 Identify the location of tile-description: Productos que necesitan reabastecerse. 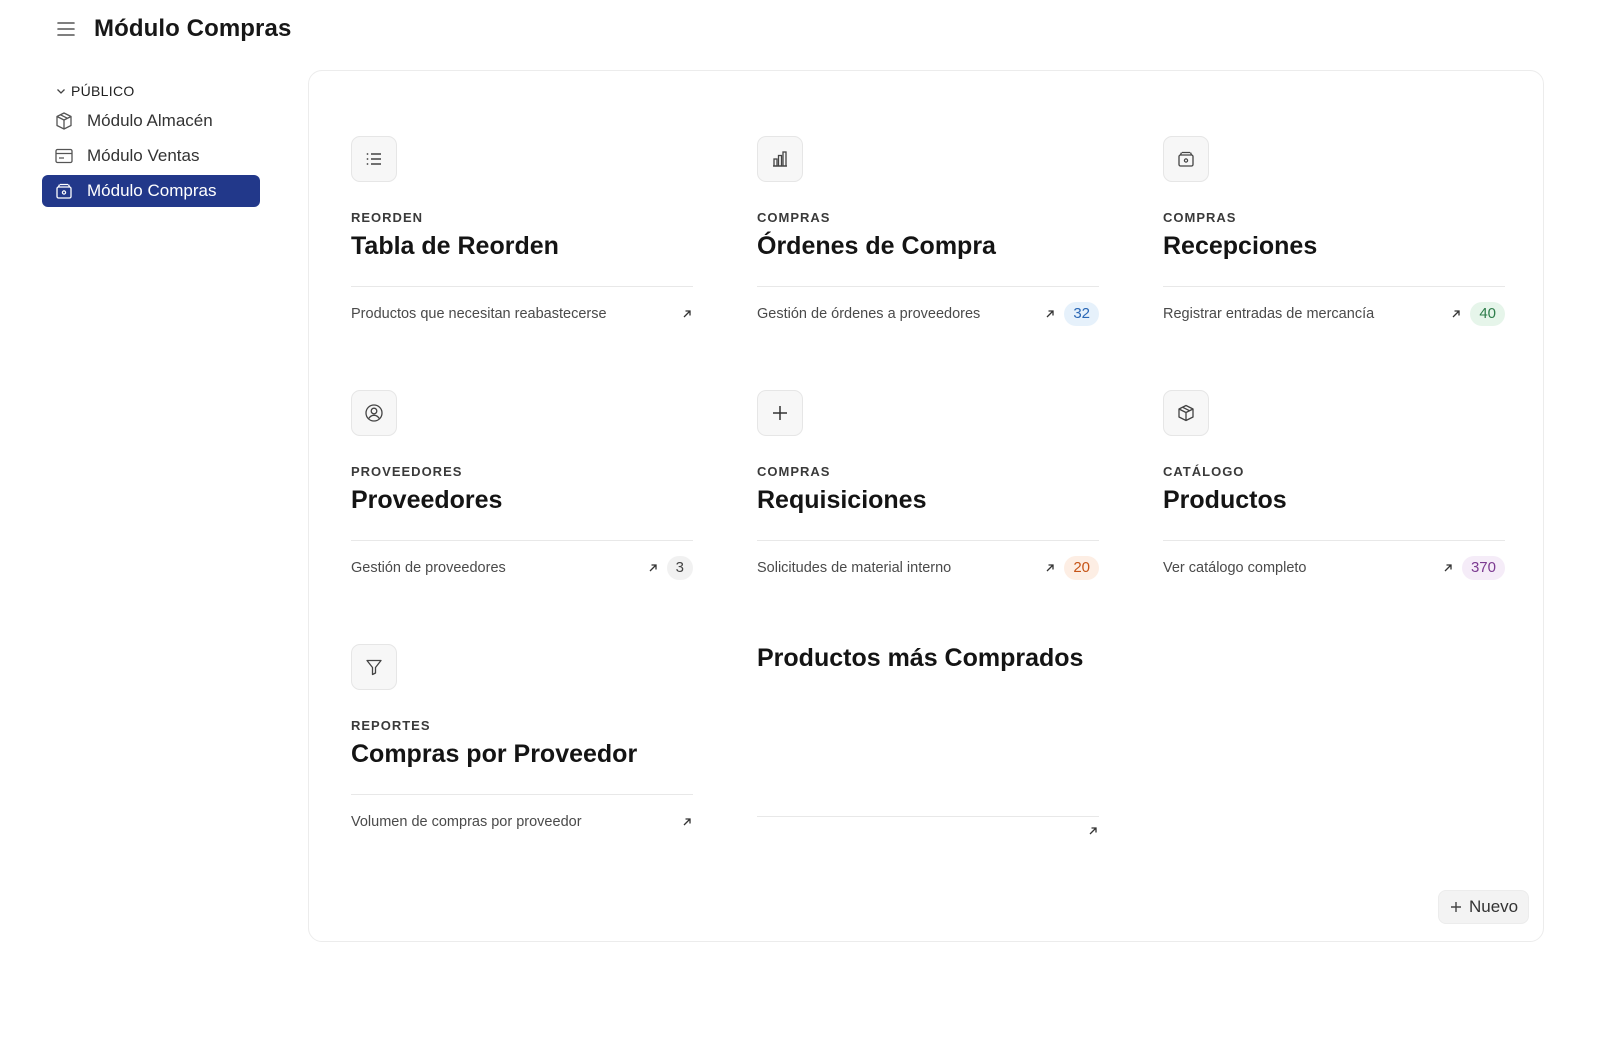
(479, 314).